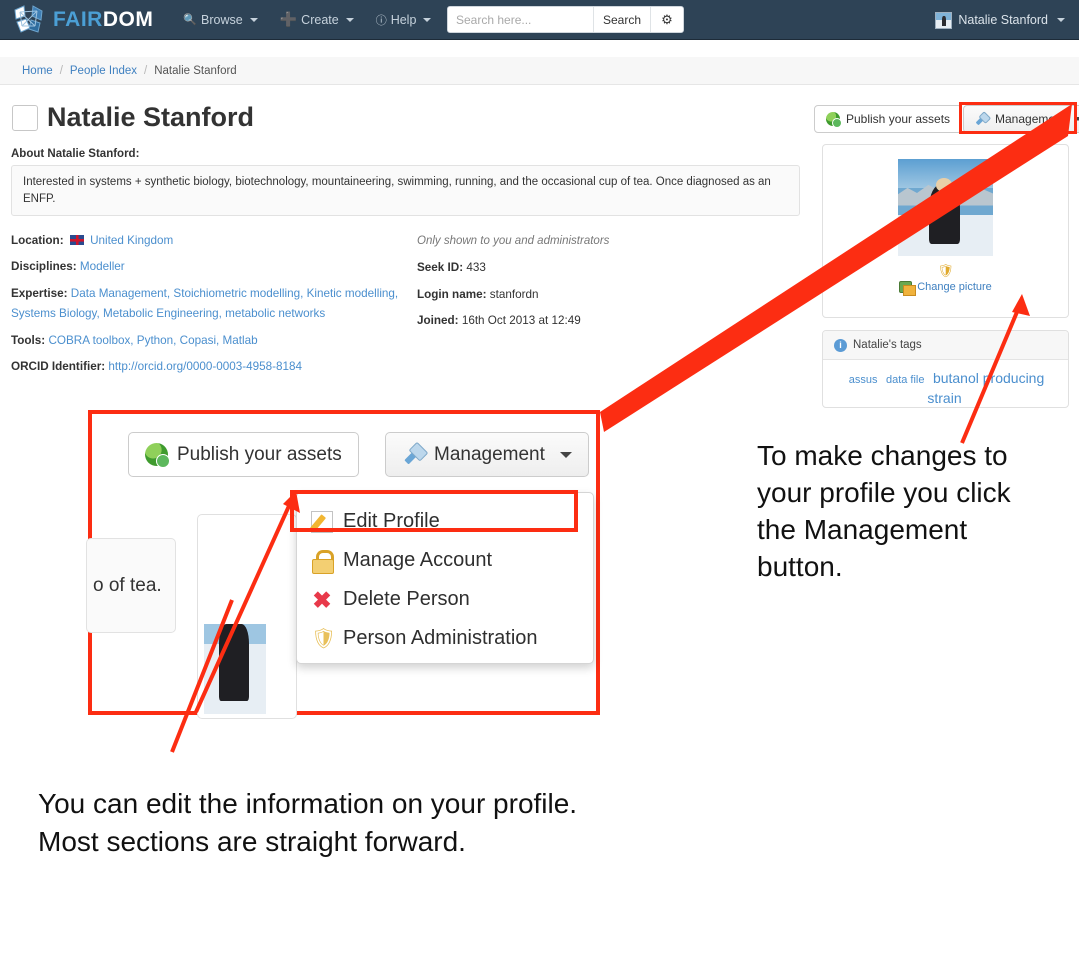 The image size is (1079, 957). What do you see at coordinates (322, 599) in the screenshot?
I see `x-icon: ✖` at bounding box center [322, 599].